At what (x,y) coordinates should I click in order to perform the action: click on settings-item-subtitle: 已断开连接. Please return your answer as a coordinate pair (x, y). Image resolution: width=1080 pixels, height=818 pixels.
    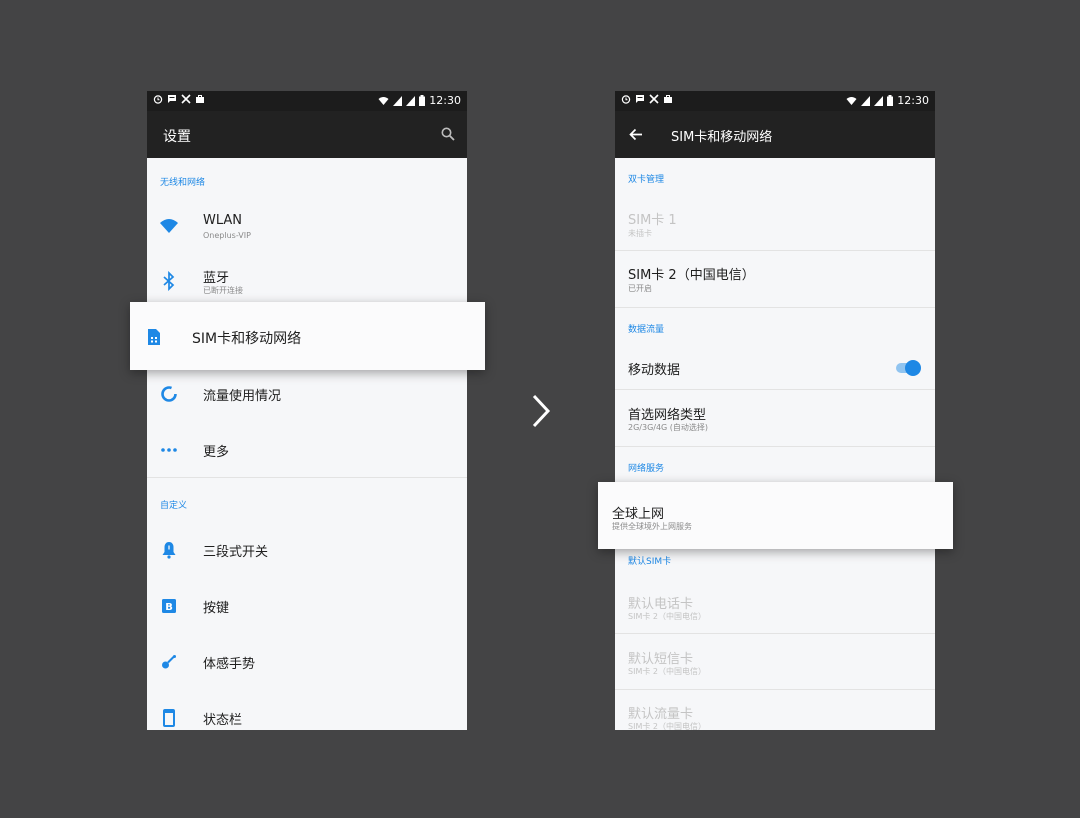
    Looking at the image, I should click on (223, 290).